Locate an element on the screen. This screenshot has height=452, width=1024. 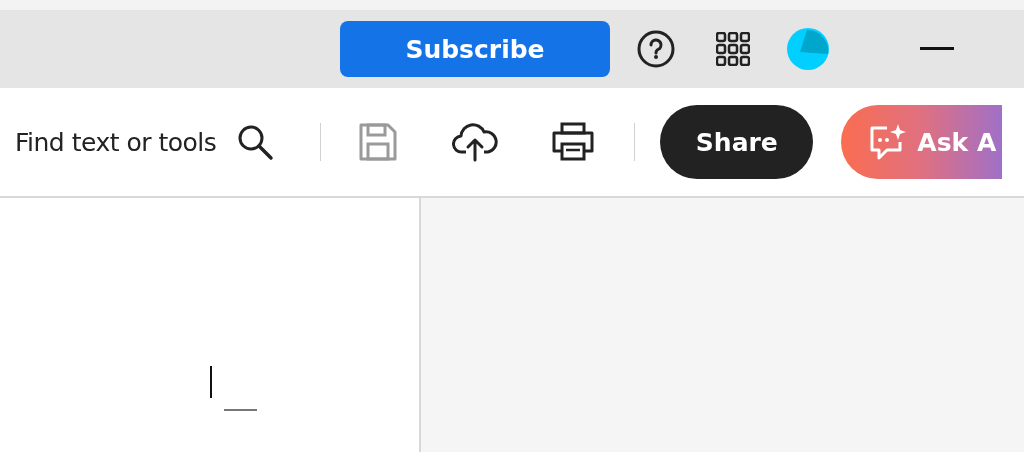
help-icon is located at coordinates (656, 49).